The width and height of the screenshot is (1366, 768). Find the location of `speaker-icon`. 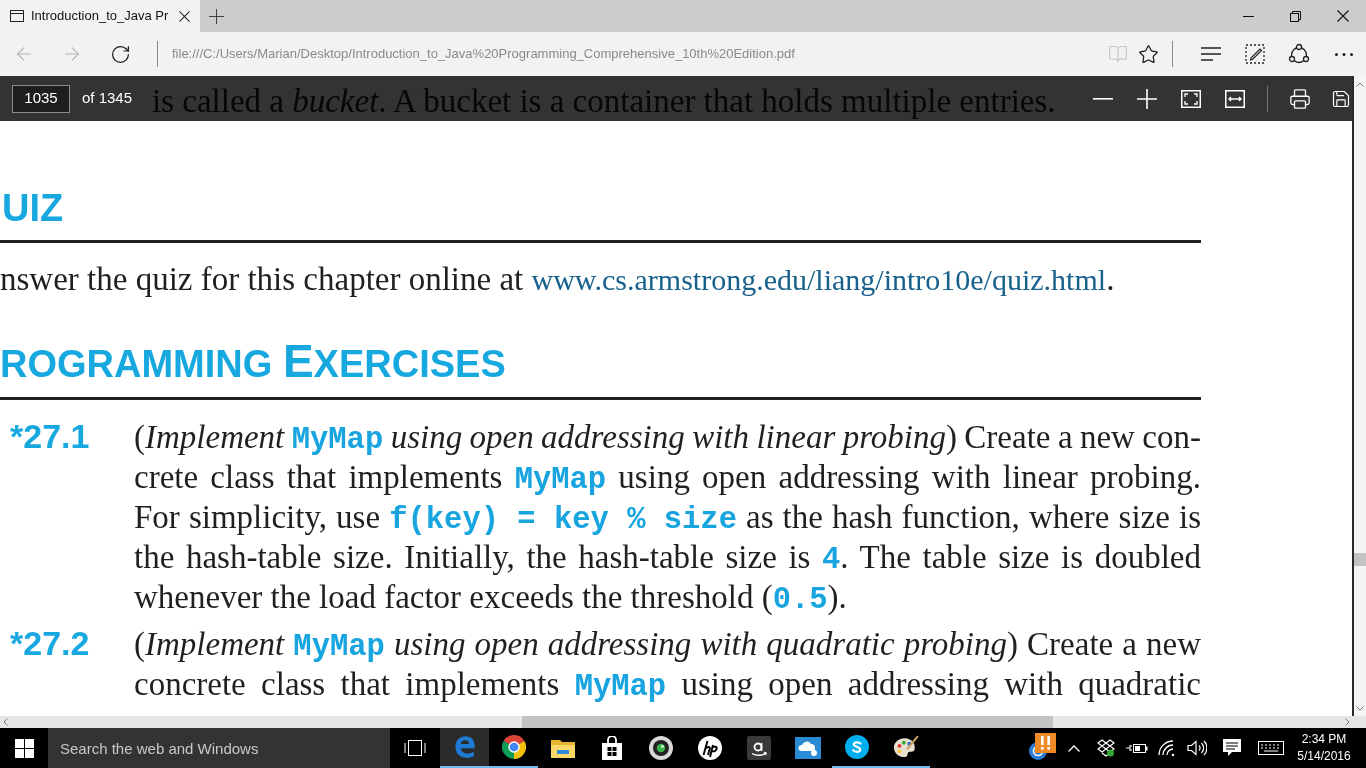

speaker-icon is located at coordinates (1196, 748).